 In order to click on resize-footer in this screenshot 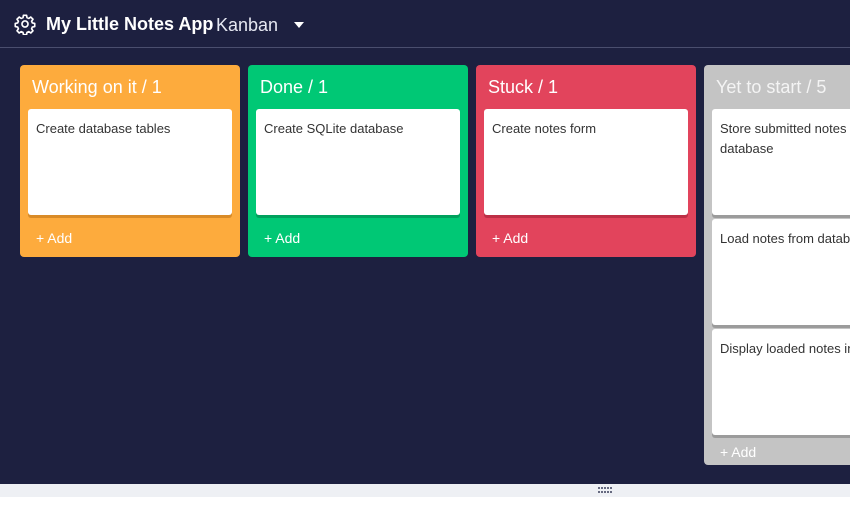, I will do `click(425, 490)`.